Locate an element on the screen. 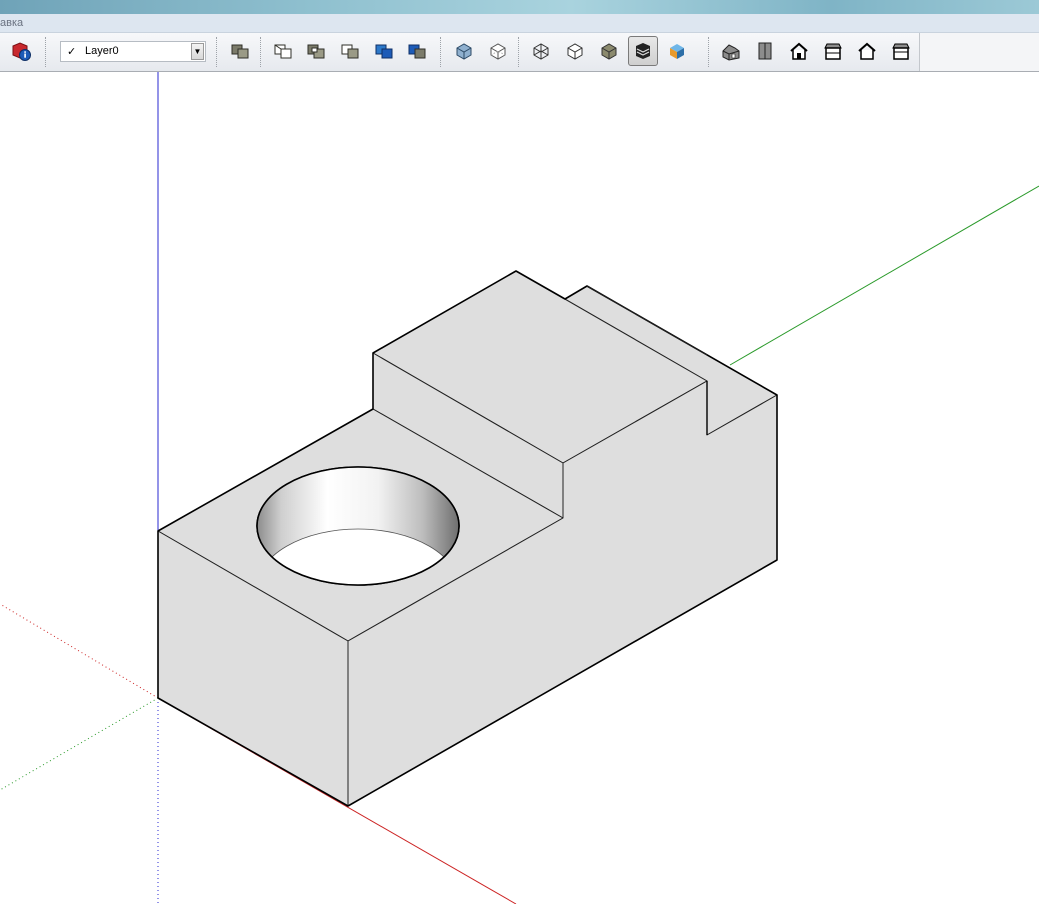 This screenshot has height=909, width=1039. section-cuts-icon is located at coordinates (384, 51).